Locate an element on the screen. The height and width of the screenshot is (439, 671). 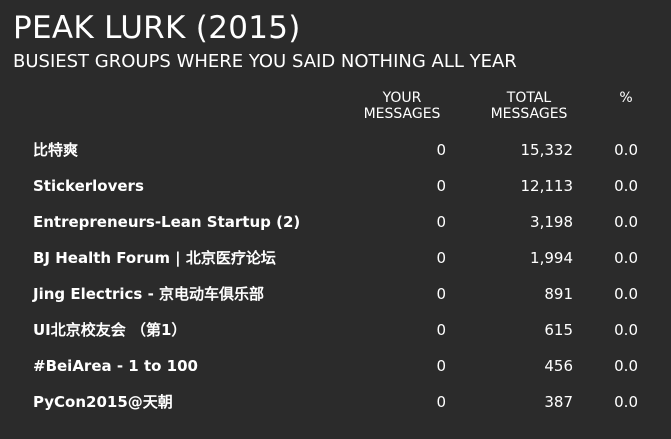
table-row: UI北京校友会 （第1） 0 615 0.0 is located at coordinates (335, 330).